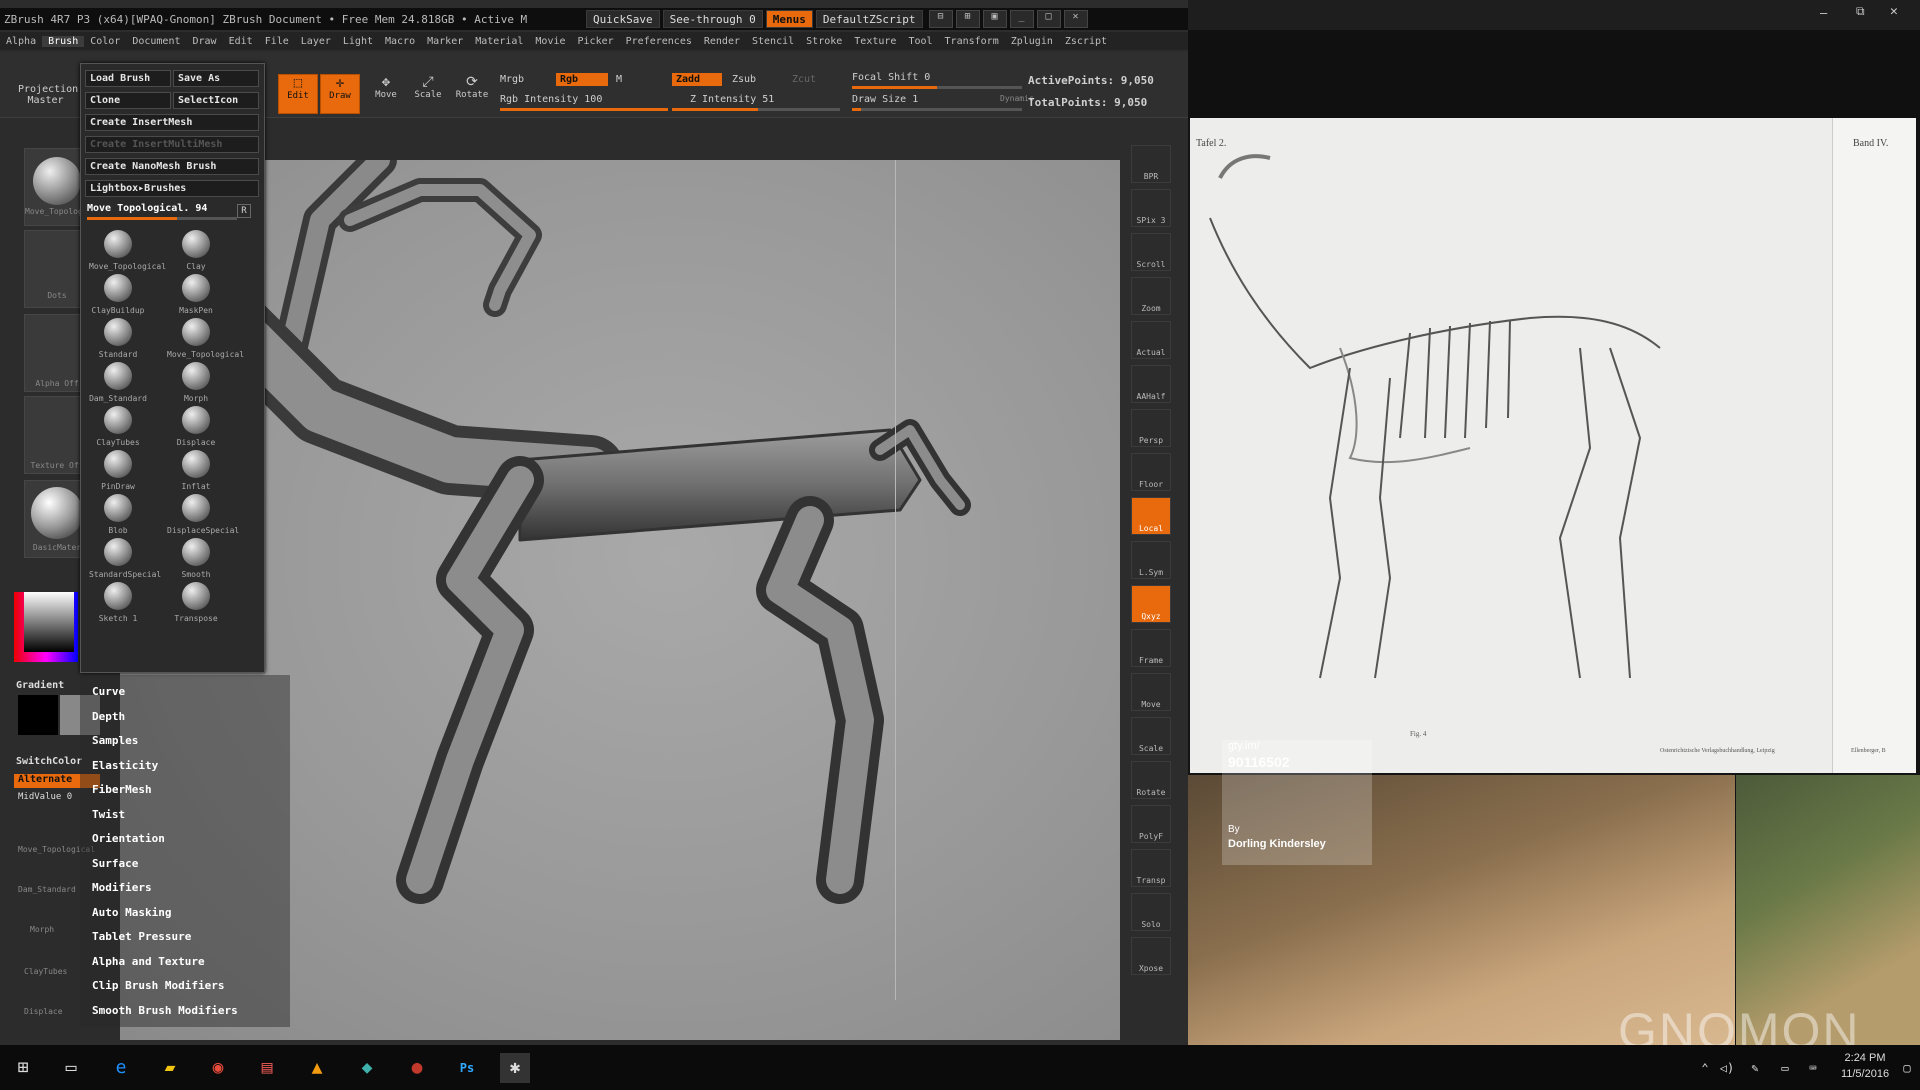 The width and height of the screenshot is (1920, 1090). I want to click on zsub-button: Zsub, so click(744, 79).